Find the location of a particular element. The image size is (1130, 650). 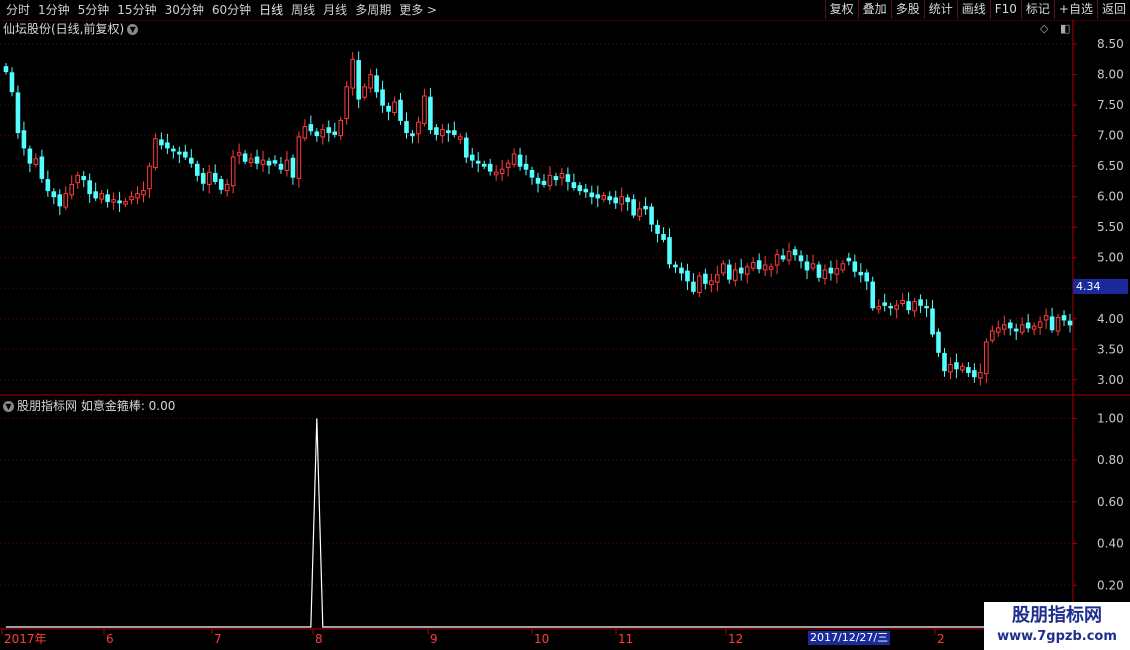

main-chart-title: 仙坛股份(日线,前复权) ▼ is located at coordinates (71, 29).